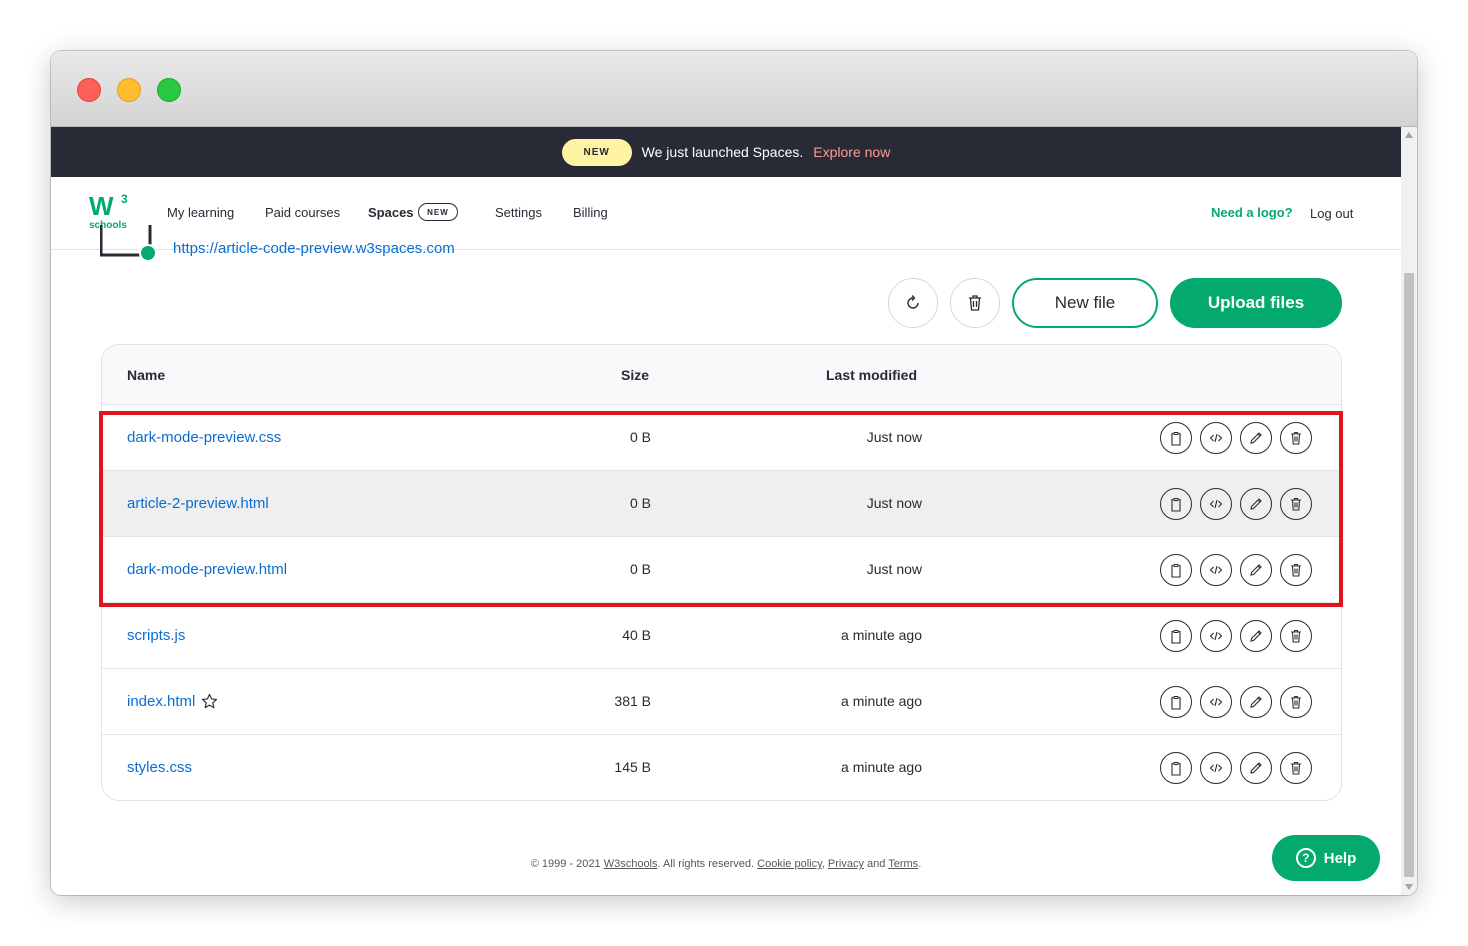 This screenshot has width=1468, height=946. I want to click on nav-settings: Settings, so click(518, 212).